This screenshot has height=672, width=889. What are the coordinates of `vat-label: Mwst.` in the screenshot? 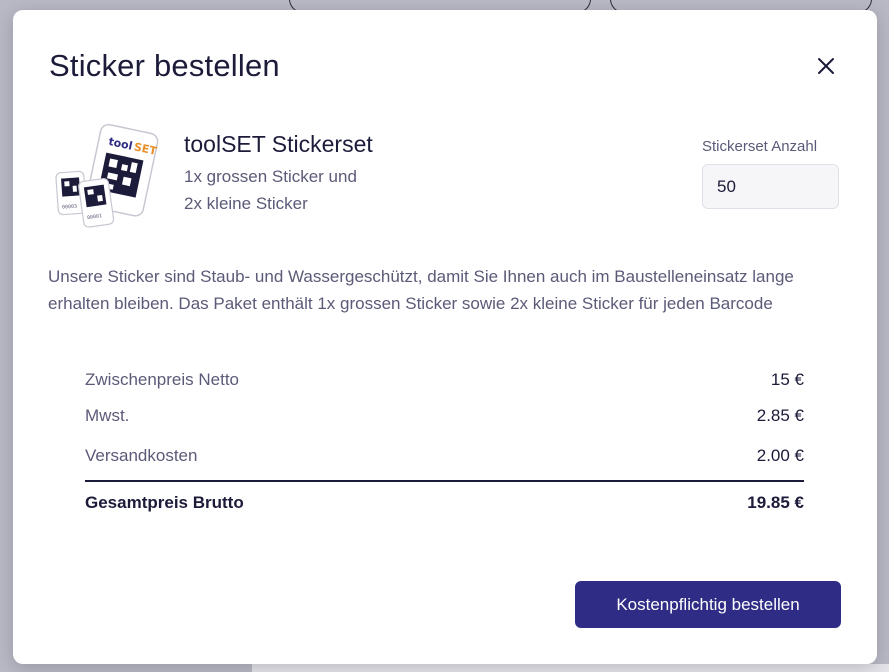 It's located at (107, 415).